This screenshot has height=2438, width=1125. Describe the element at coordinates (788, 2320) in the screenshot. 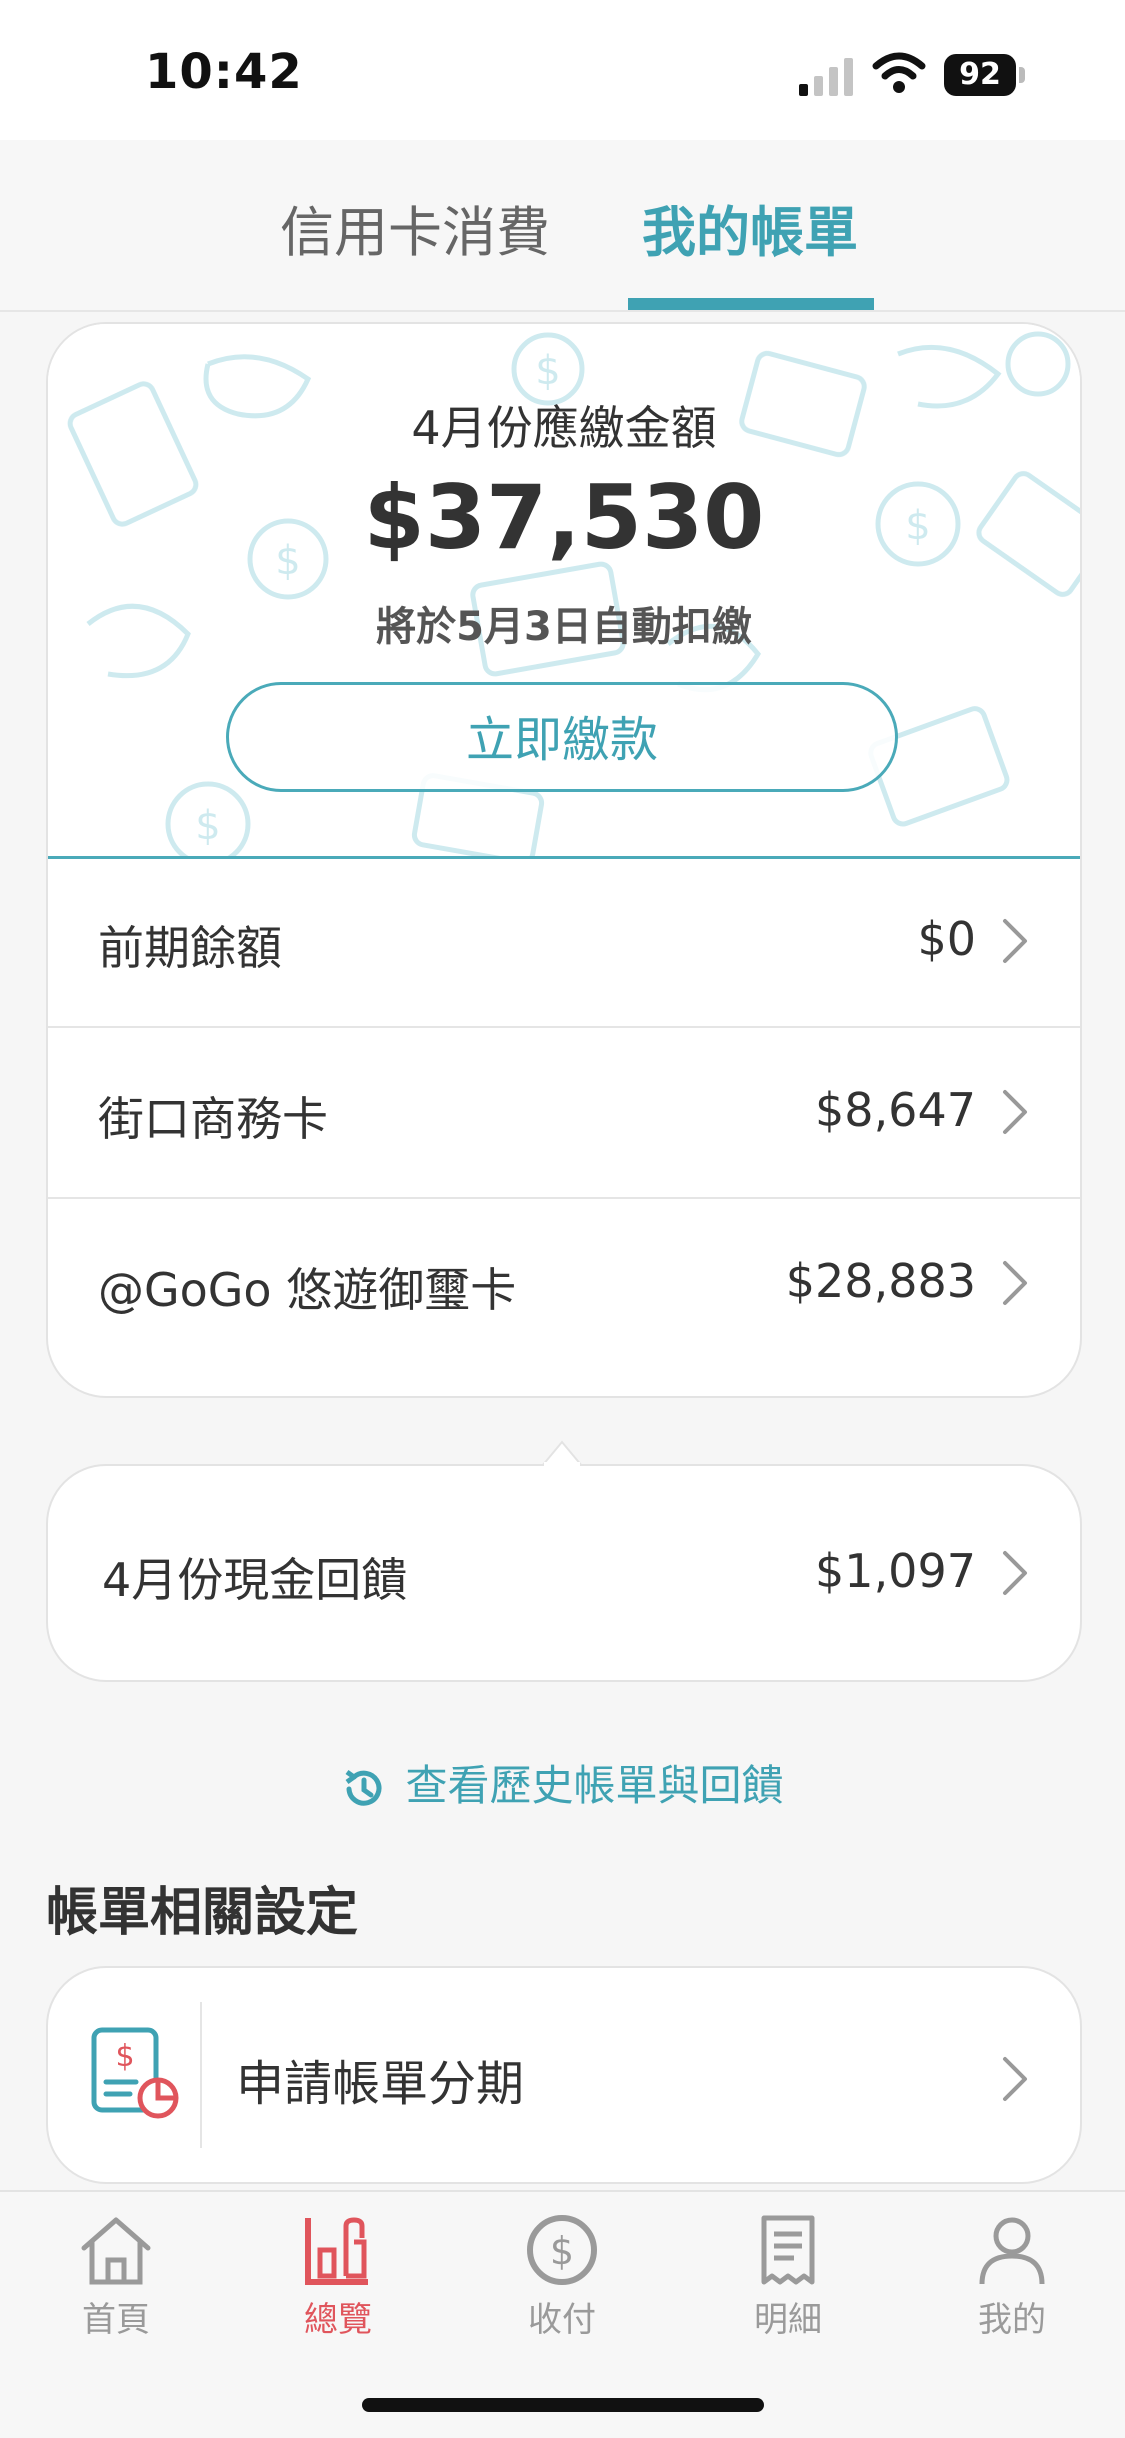

I see `nav-label: 明細` at that location.